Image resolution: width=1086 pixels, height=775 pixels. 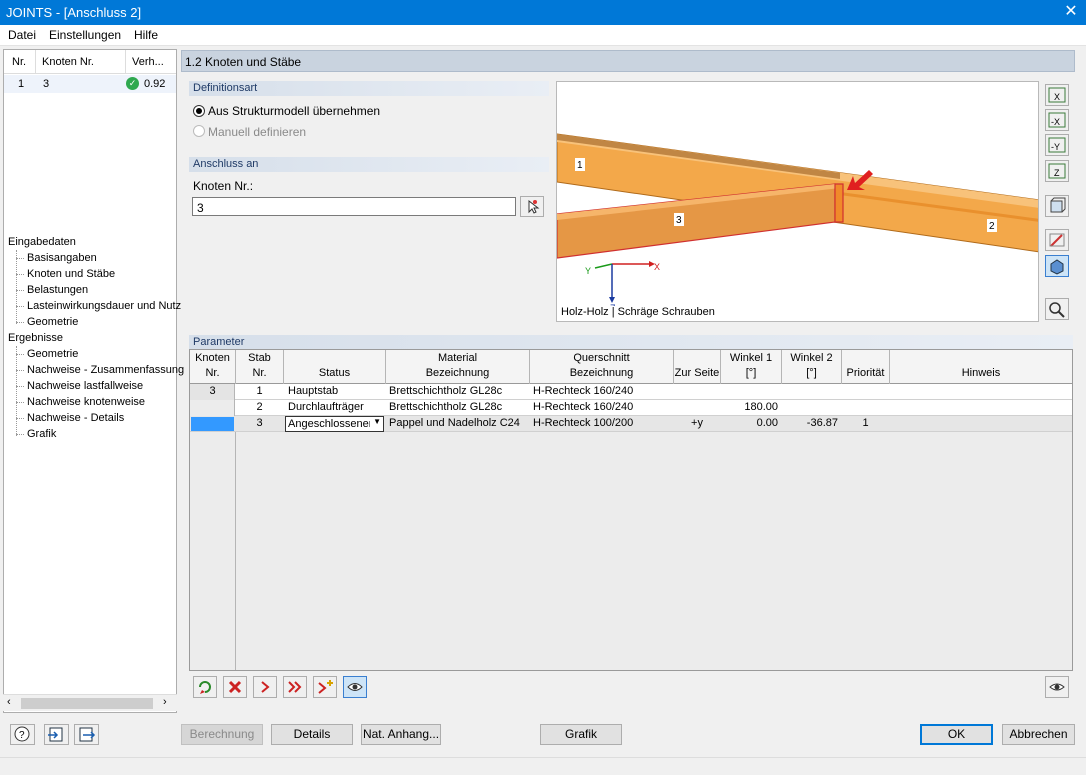 I want to click on tree-res-lastfallweise: Nachweise lastfallweise, so click(x=85, y=386).